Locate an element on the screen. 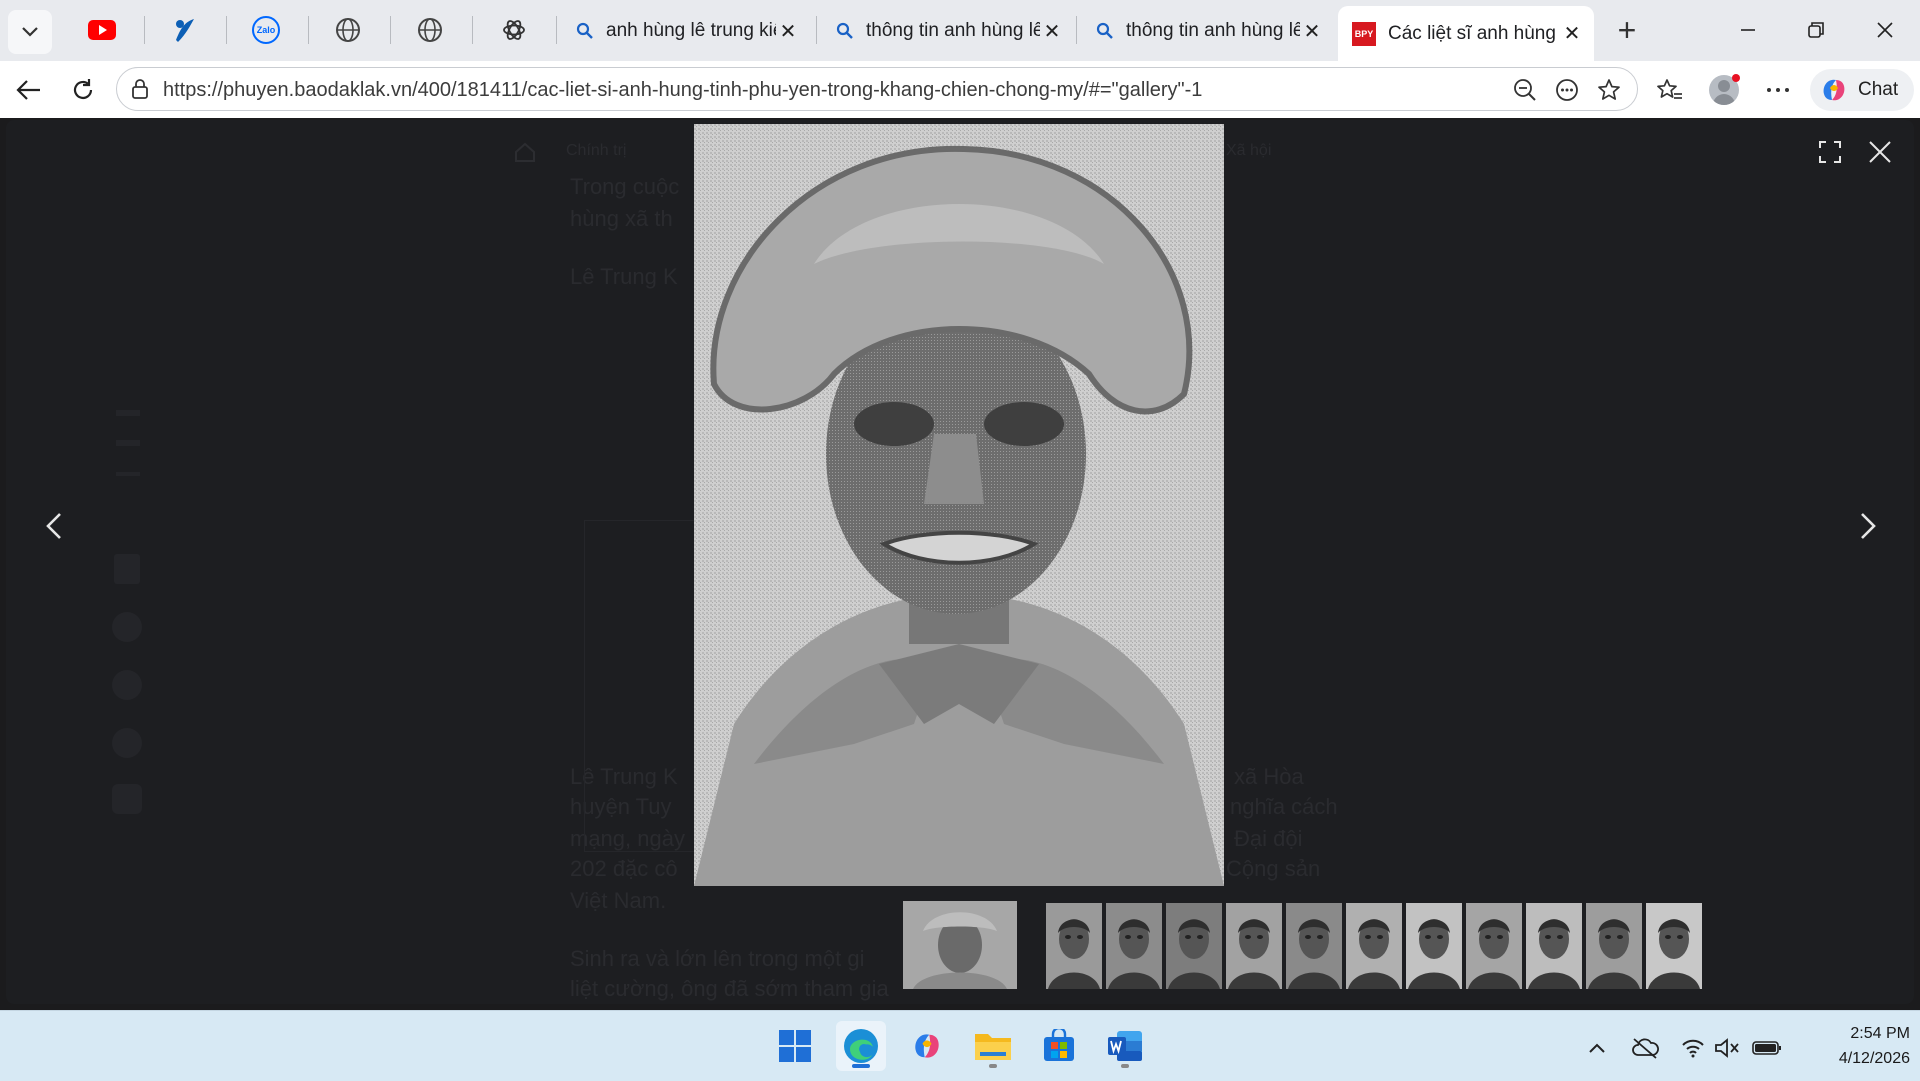 The image size is (1920, 1081). cloud-off-icon is located at coordinates (1645, 1048).